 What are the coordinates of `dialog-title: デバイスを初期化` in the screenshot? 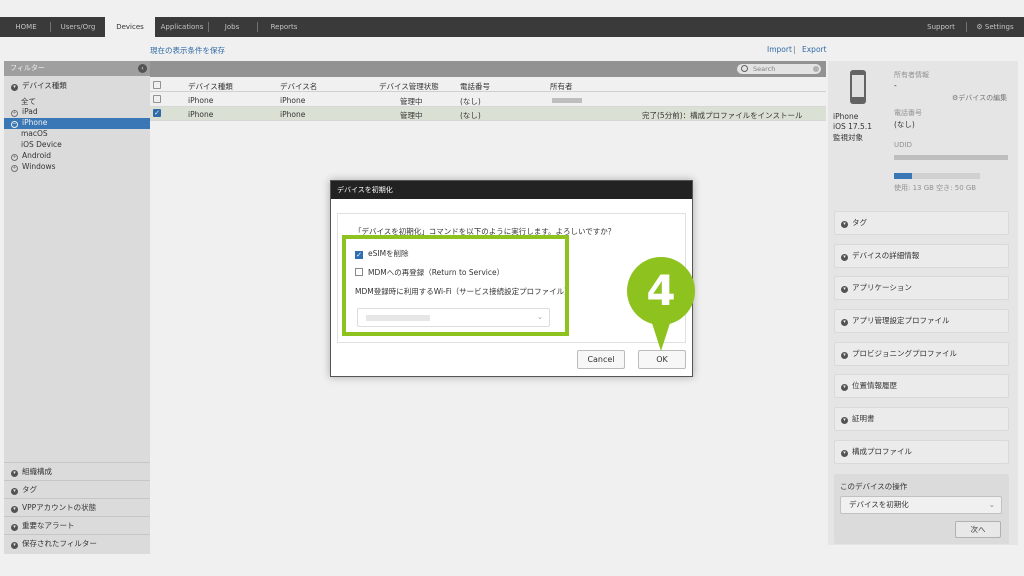 It's located at (511, 190).